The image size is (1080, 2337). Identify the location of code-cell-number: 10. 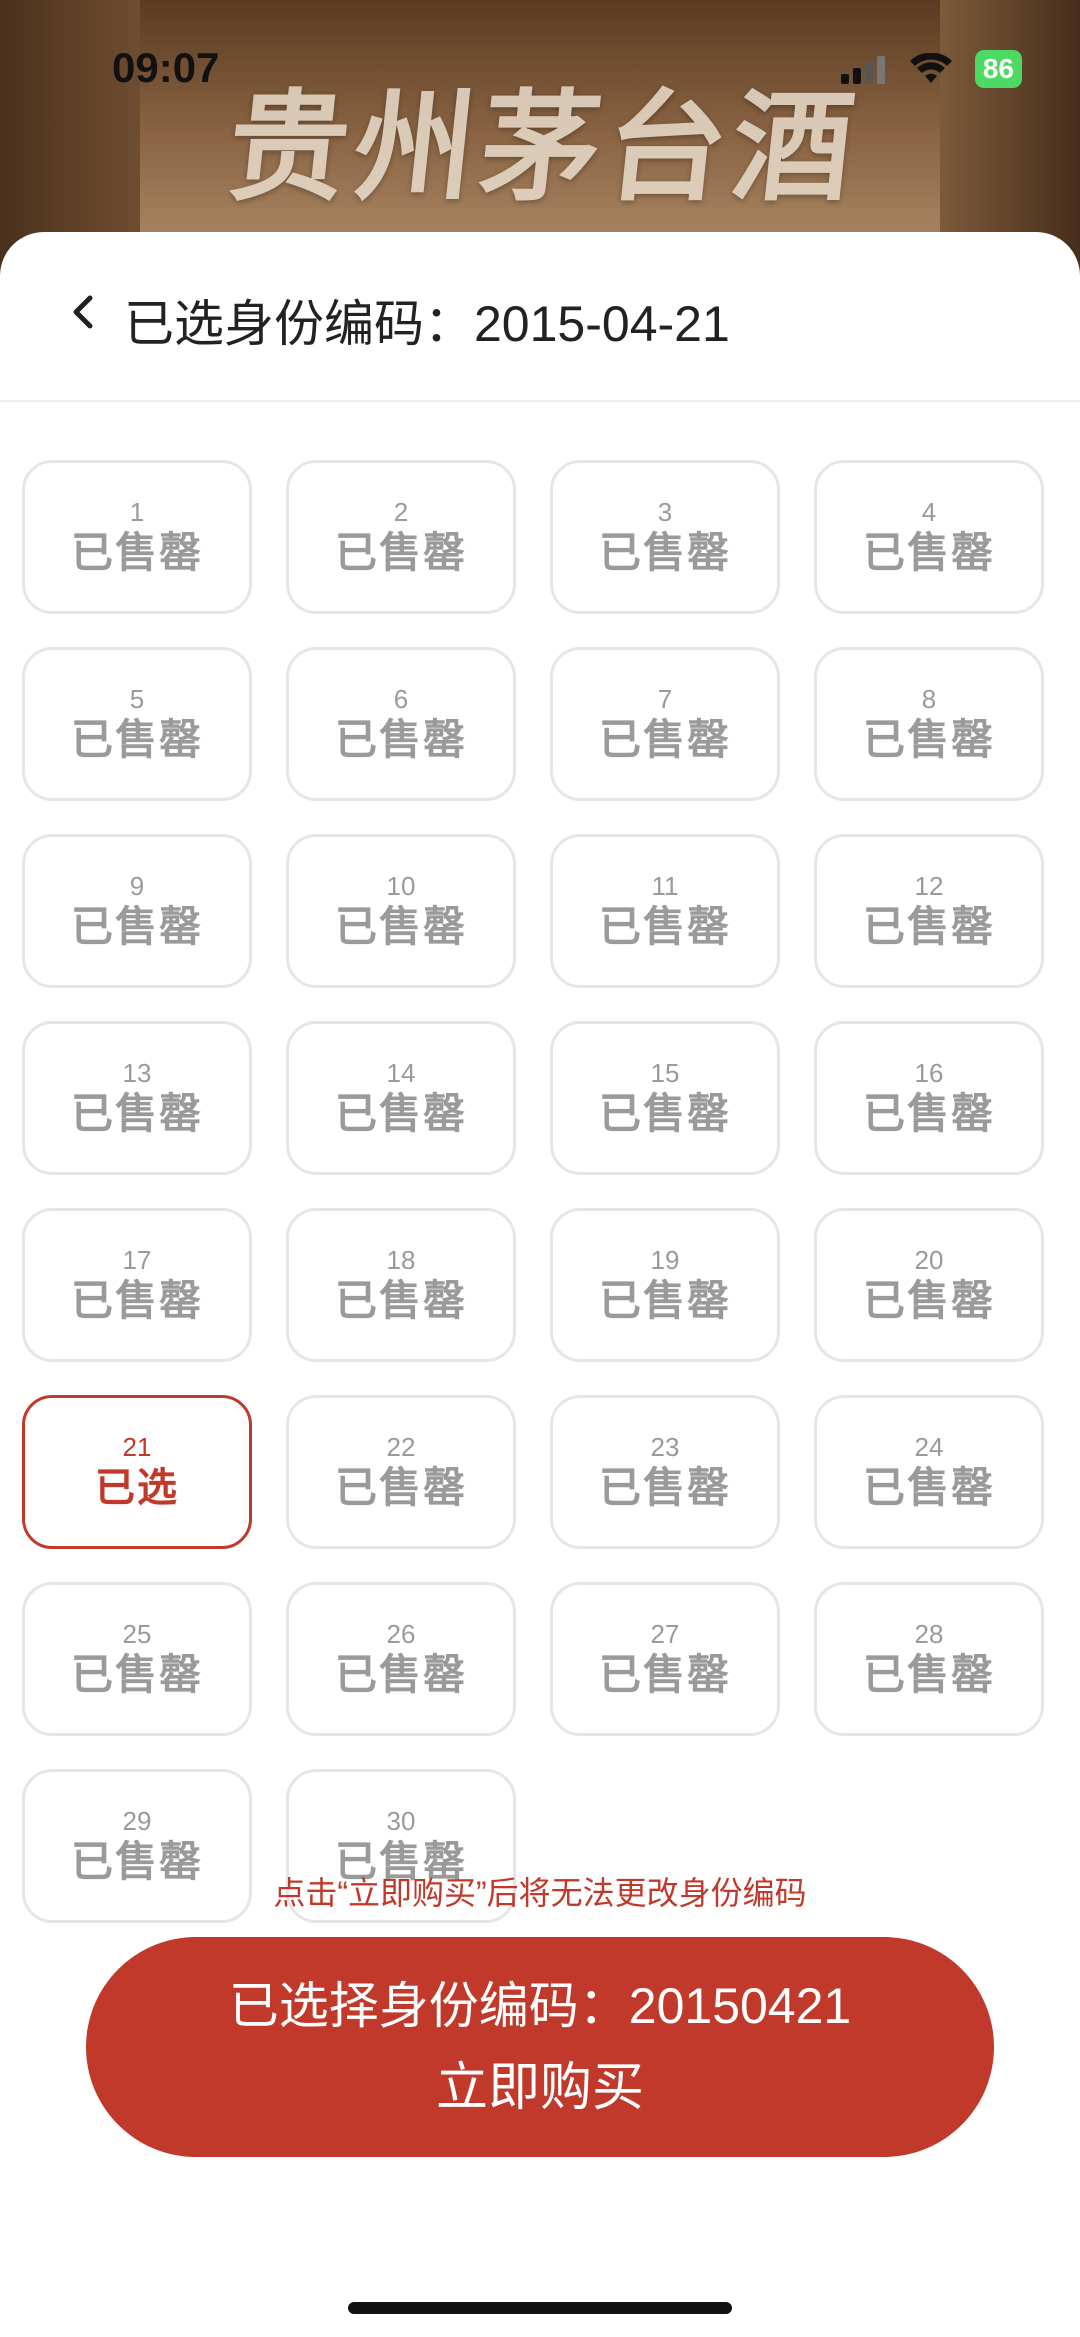
(401, 886).